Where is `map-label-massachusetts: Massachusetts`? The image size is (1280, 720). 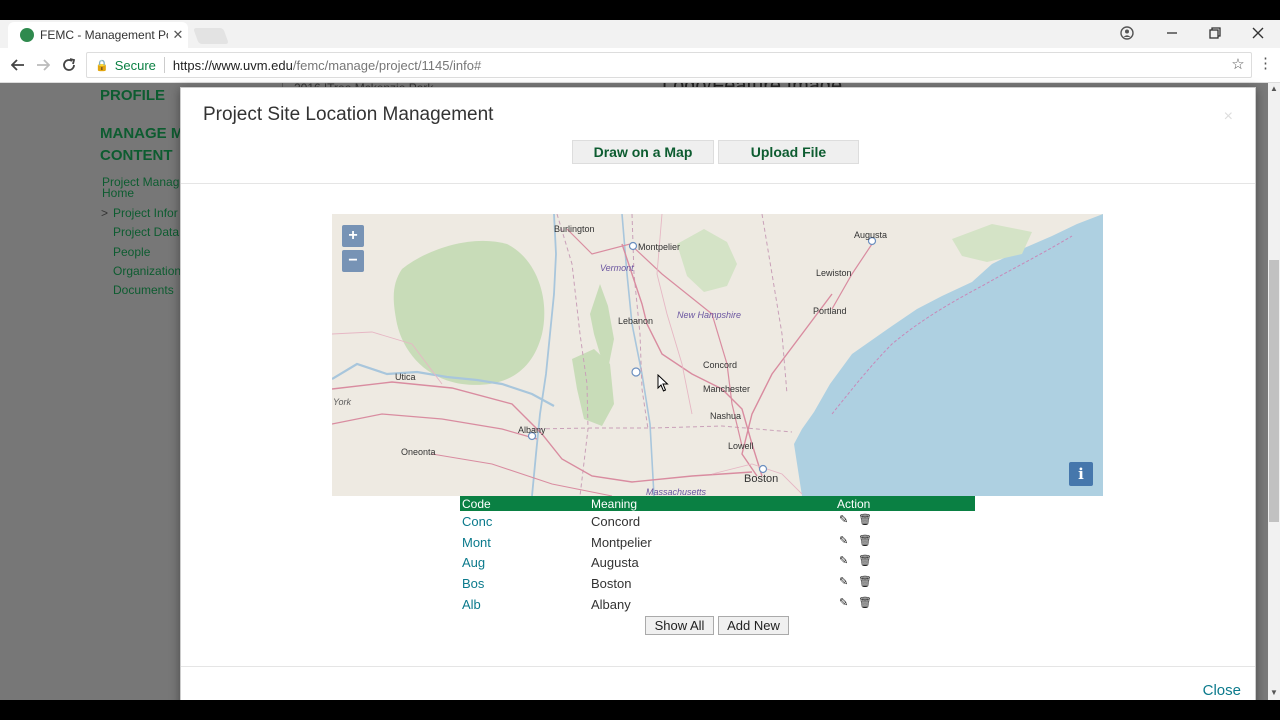 map-label-massachusetts: Massachusetts is located at coordinates (676, 491).